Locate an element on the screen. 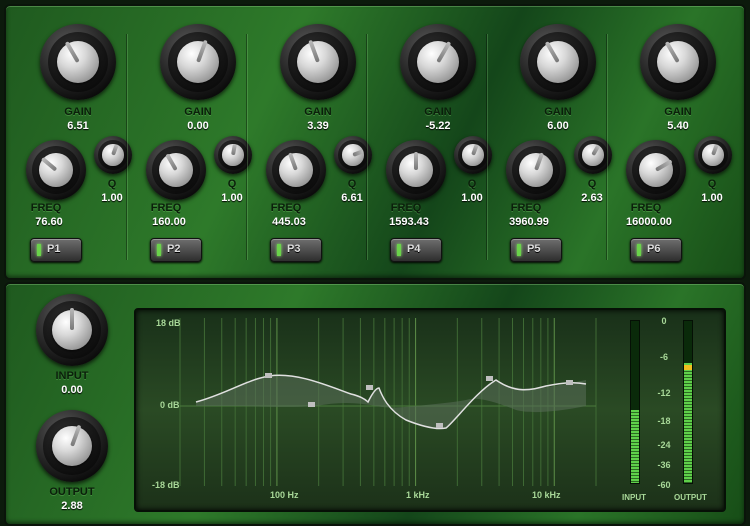 This screenshot has height=526, width=750. output-meter-fill is located at coordinates (688, 423).